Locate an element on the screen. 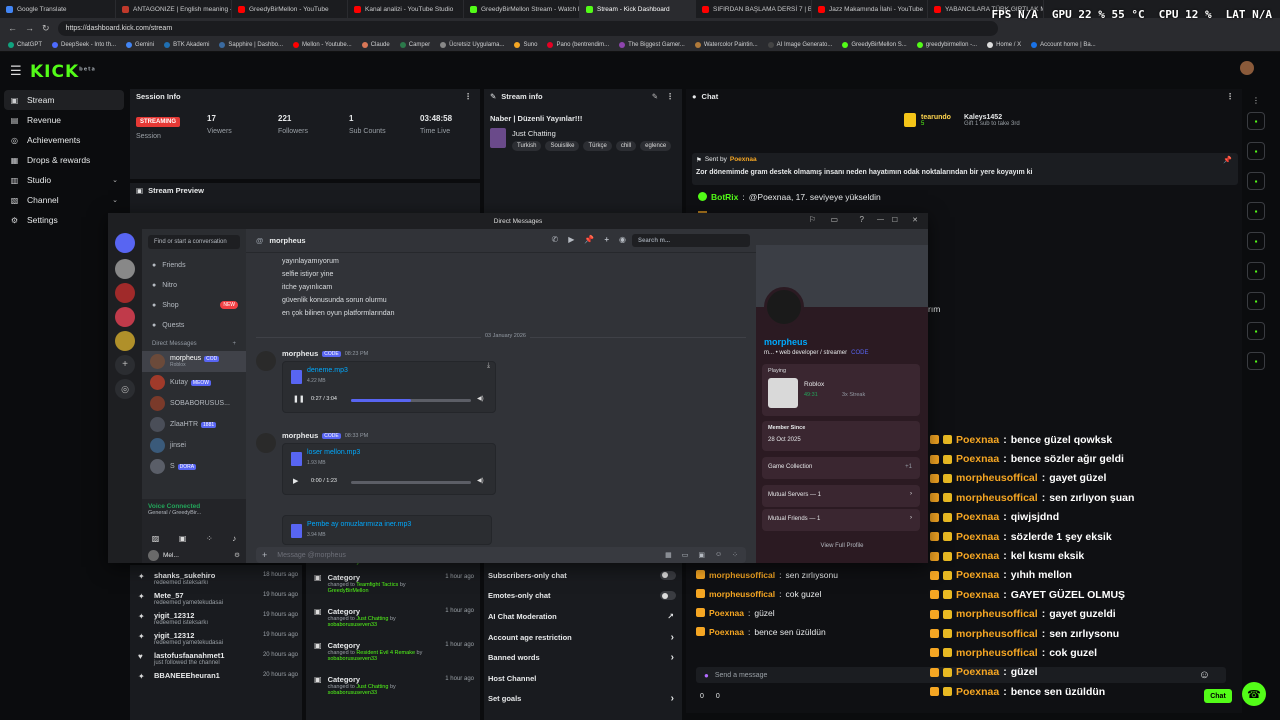 This screenshot has width=1280, height=720. message-input: + Message @morpheus ▦ ▭ ▣ ☺ ⁘ is located at coordinates (501, 555).